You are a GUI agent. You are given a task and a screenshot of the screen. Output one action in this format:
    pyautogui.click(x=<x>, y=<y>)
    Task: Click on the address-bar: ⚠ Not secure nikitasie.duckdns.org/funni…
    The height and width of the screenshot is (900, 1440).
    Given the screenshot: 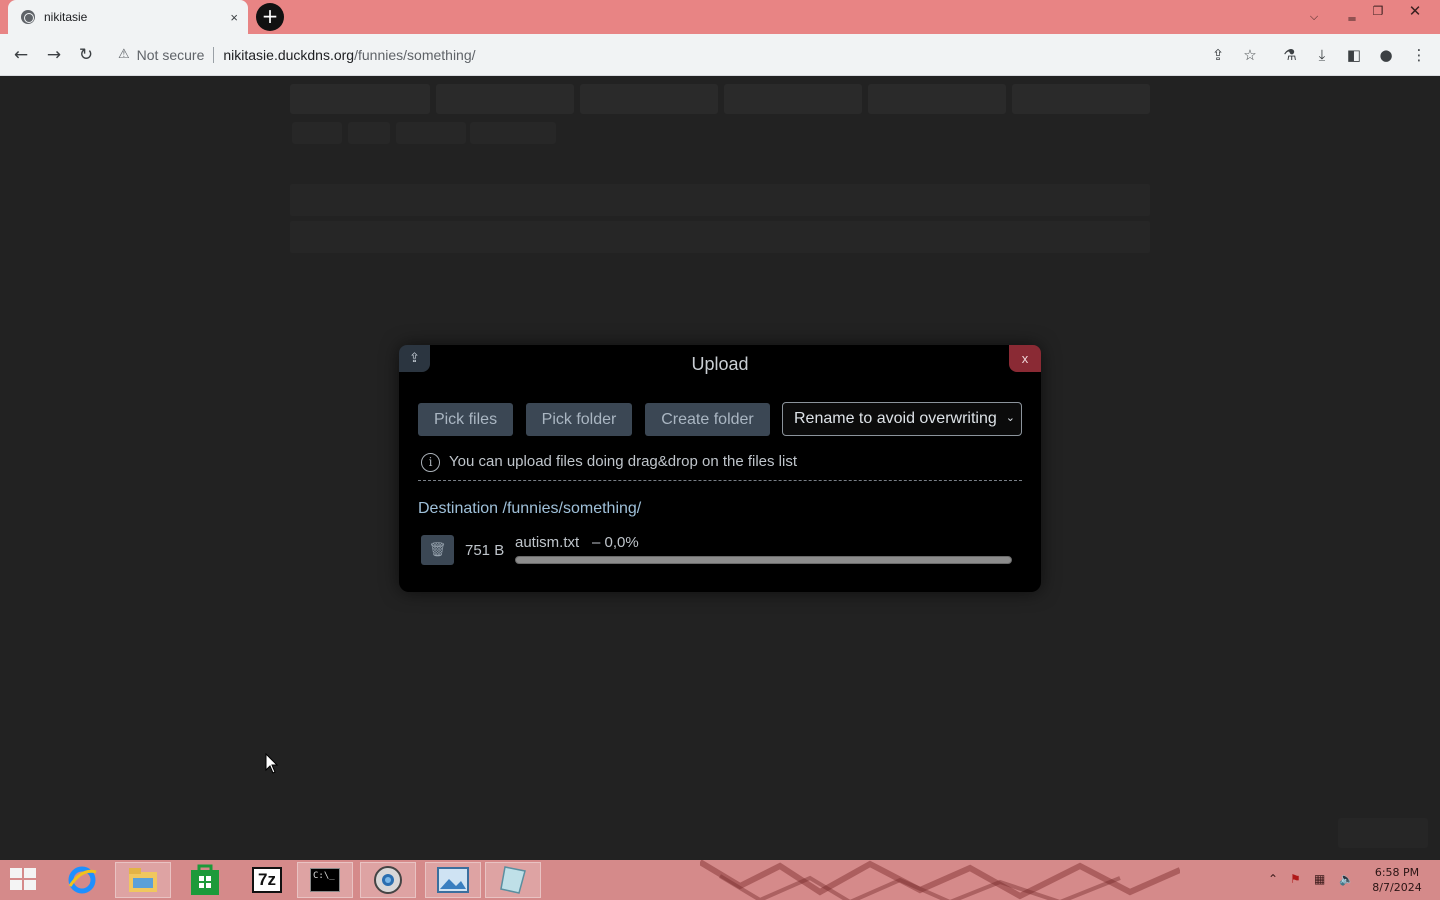 What is the action you would take?
    pyautogui.click(x=687, y=54)
    